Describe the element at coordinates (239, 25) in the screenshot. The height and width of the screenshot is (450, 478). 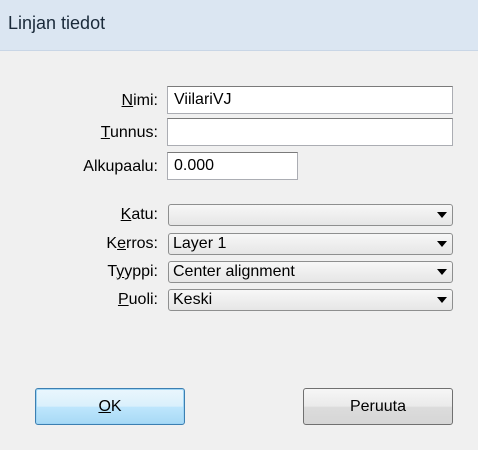
I see `title-bar: Linjan tiedot` at that location.